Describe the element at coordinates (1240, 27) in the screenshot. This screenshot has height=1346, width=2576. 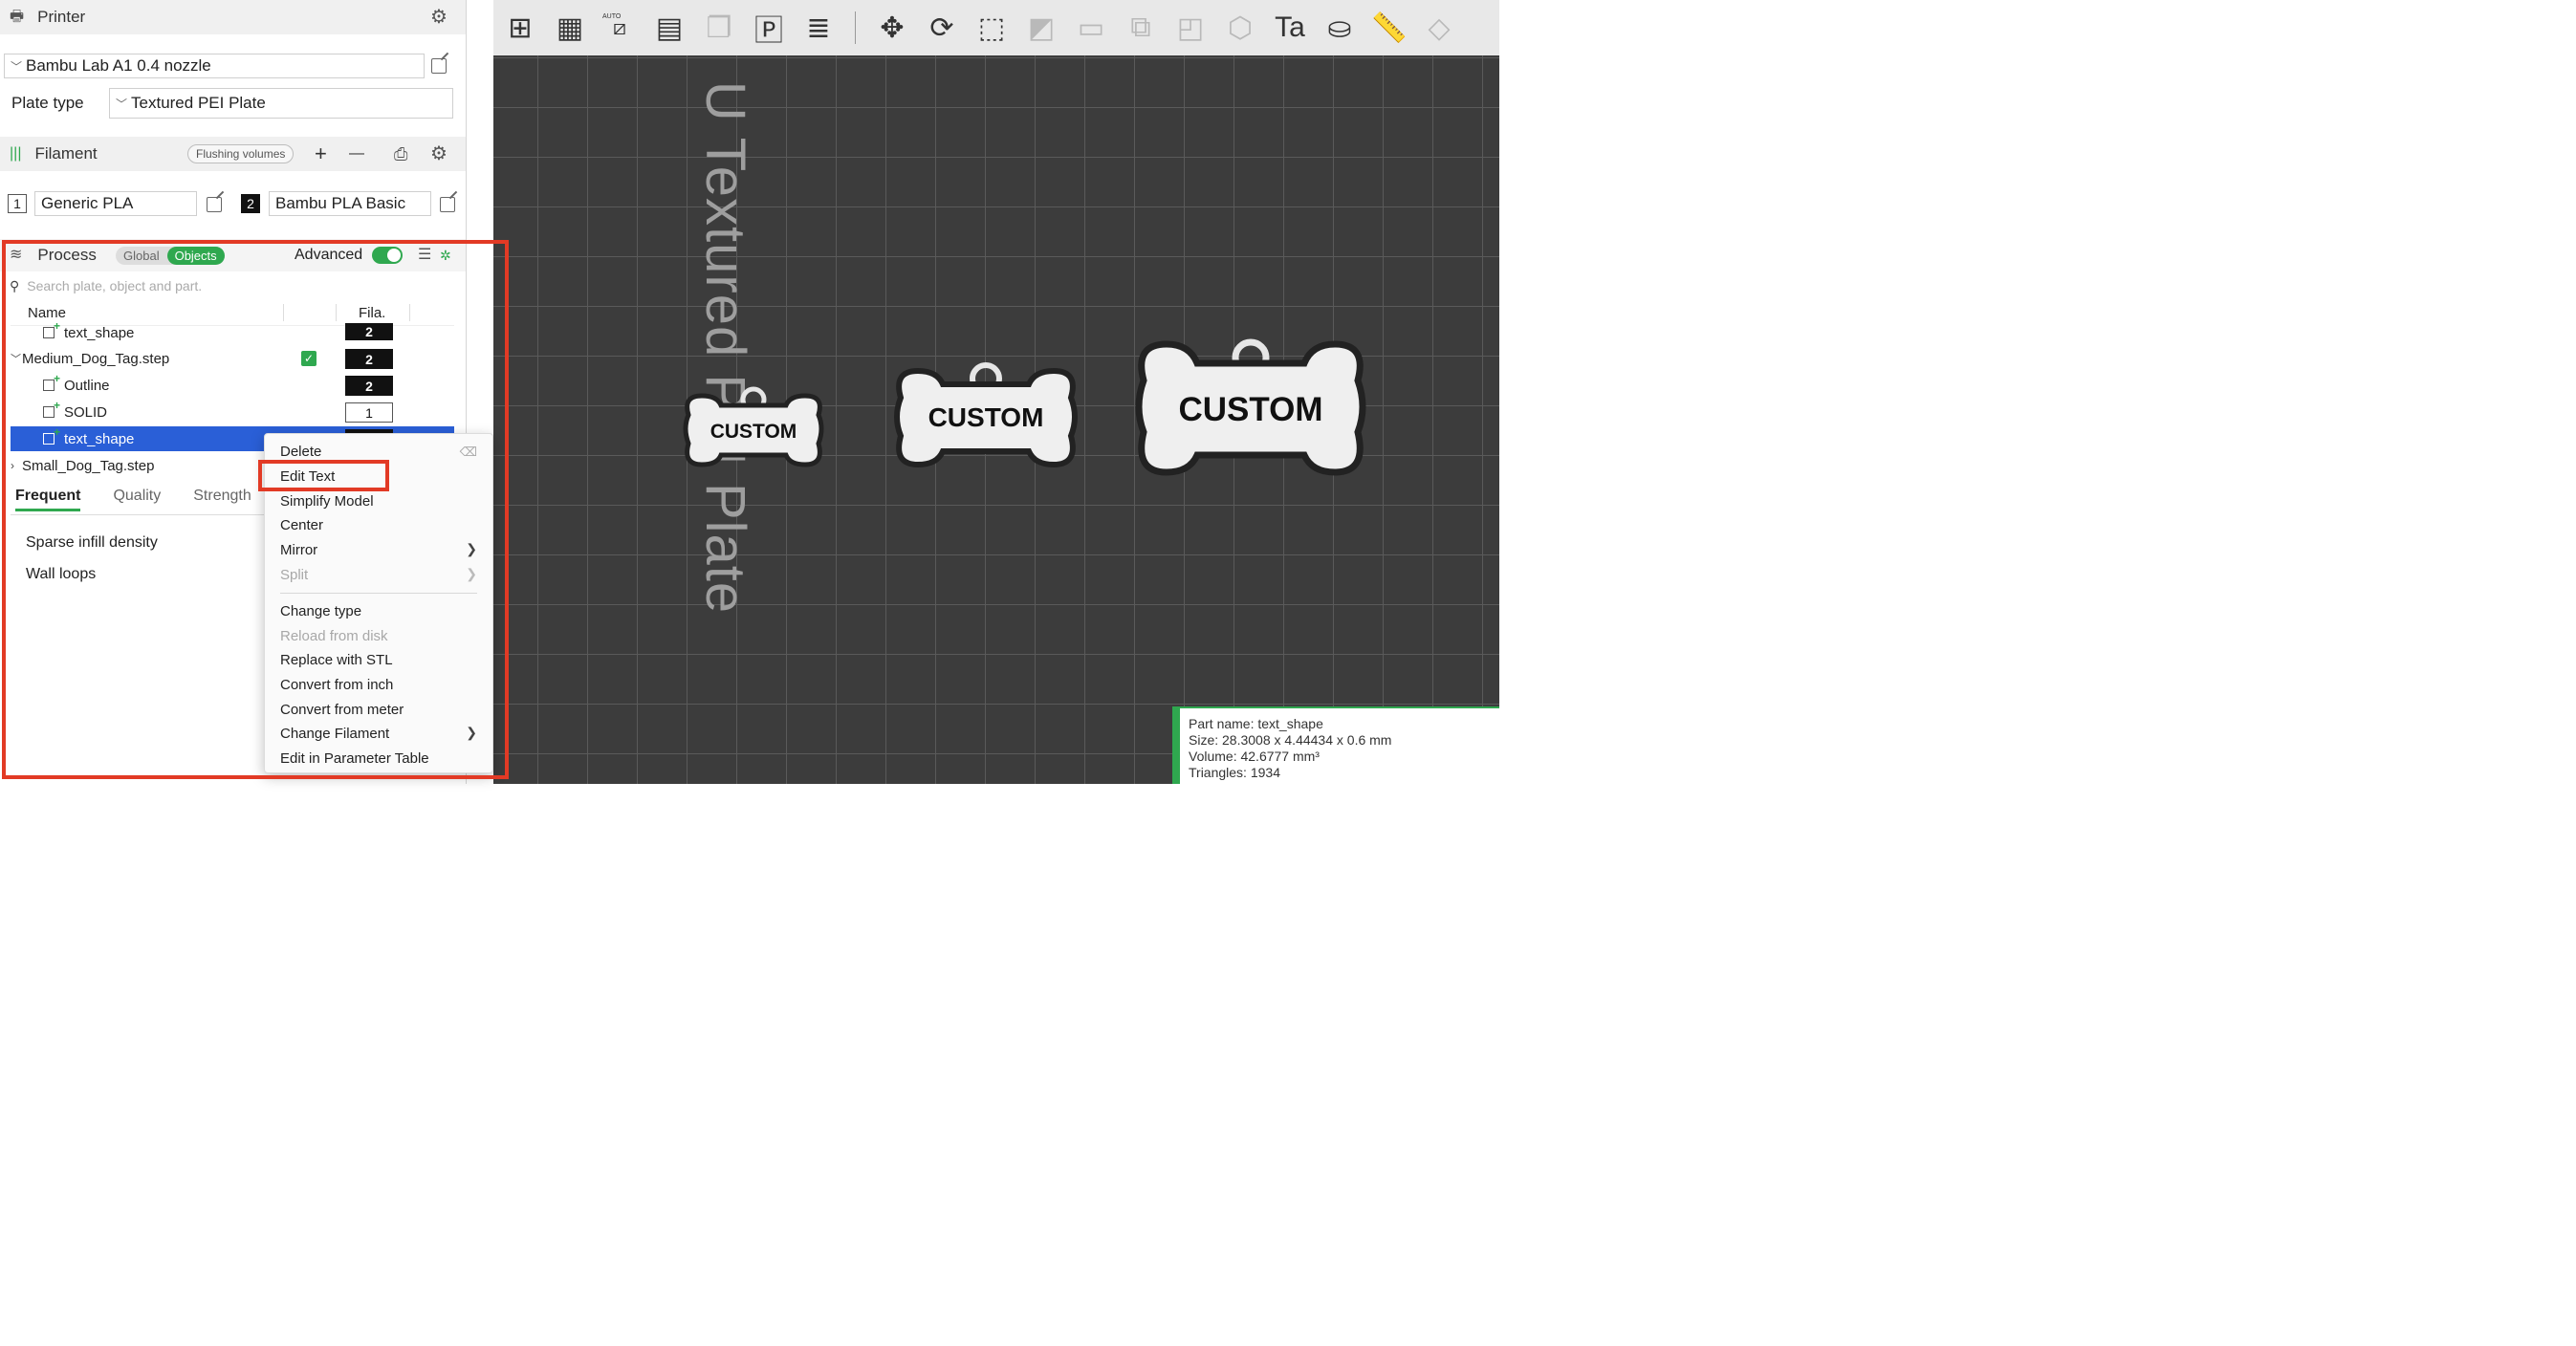
I see `support-paint-icon: ⬡` at that location.